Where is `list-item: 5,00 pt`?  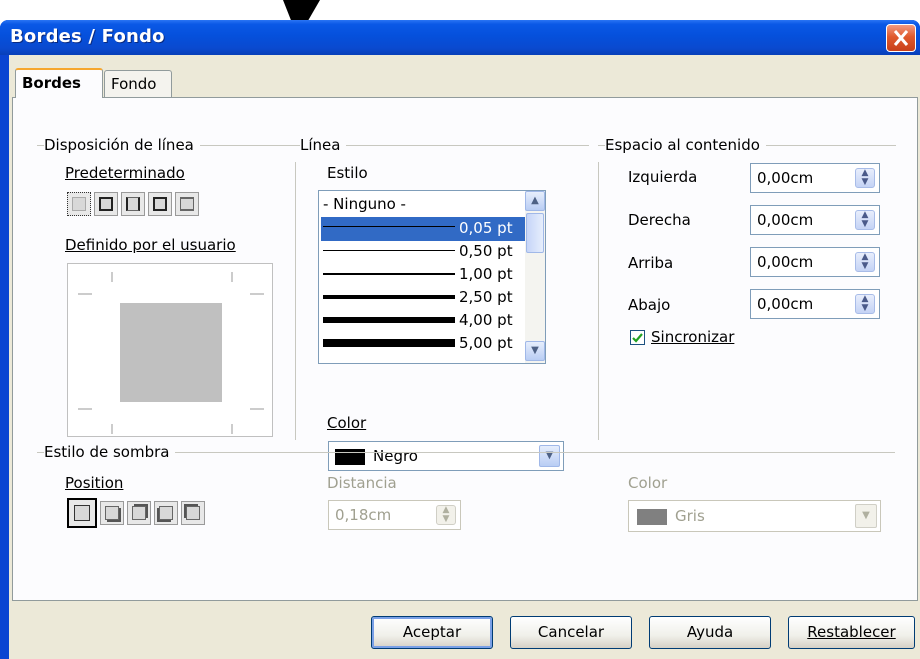
list-item: 5,00 pt is located at coordinates (426, 344).